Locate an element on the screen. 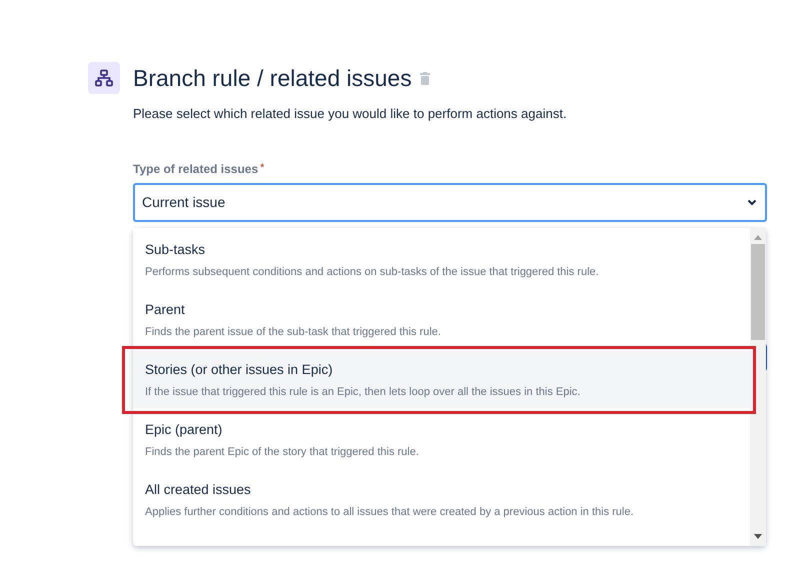 This screenshot has width=806, height=561. scroll-down-icon is located at coordinates (758, 537).